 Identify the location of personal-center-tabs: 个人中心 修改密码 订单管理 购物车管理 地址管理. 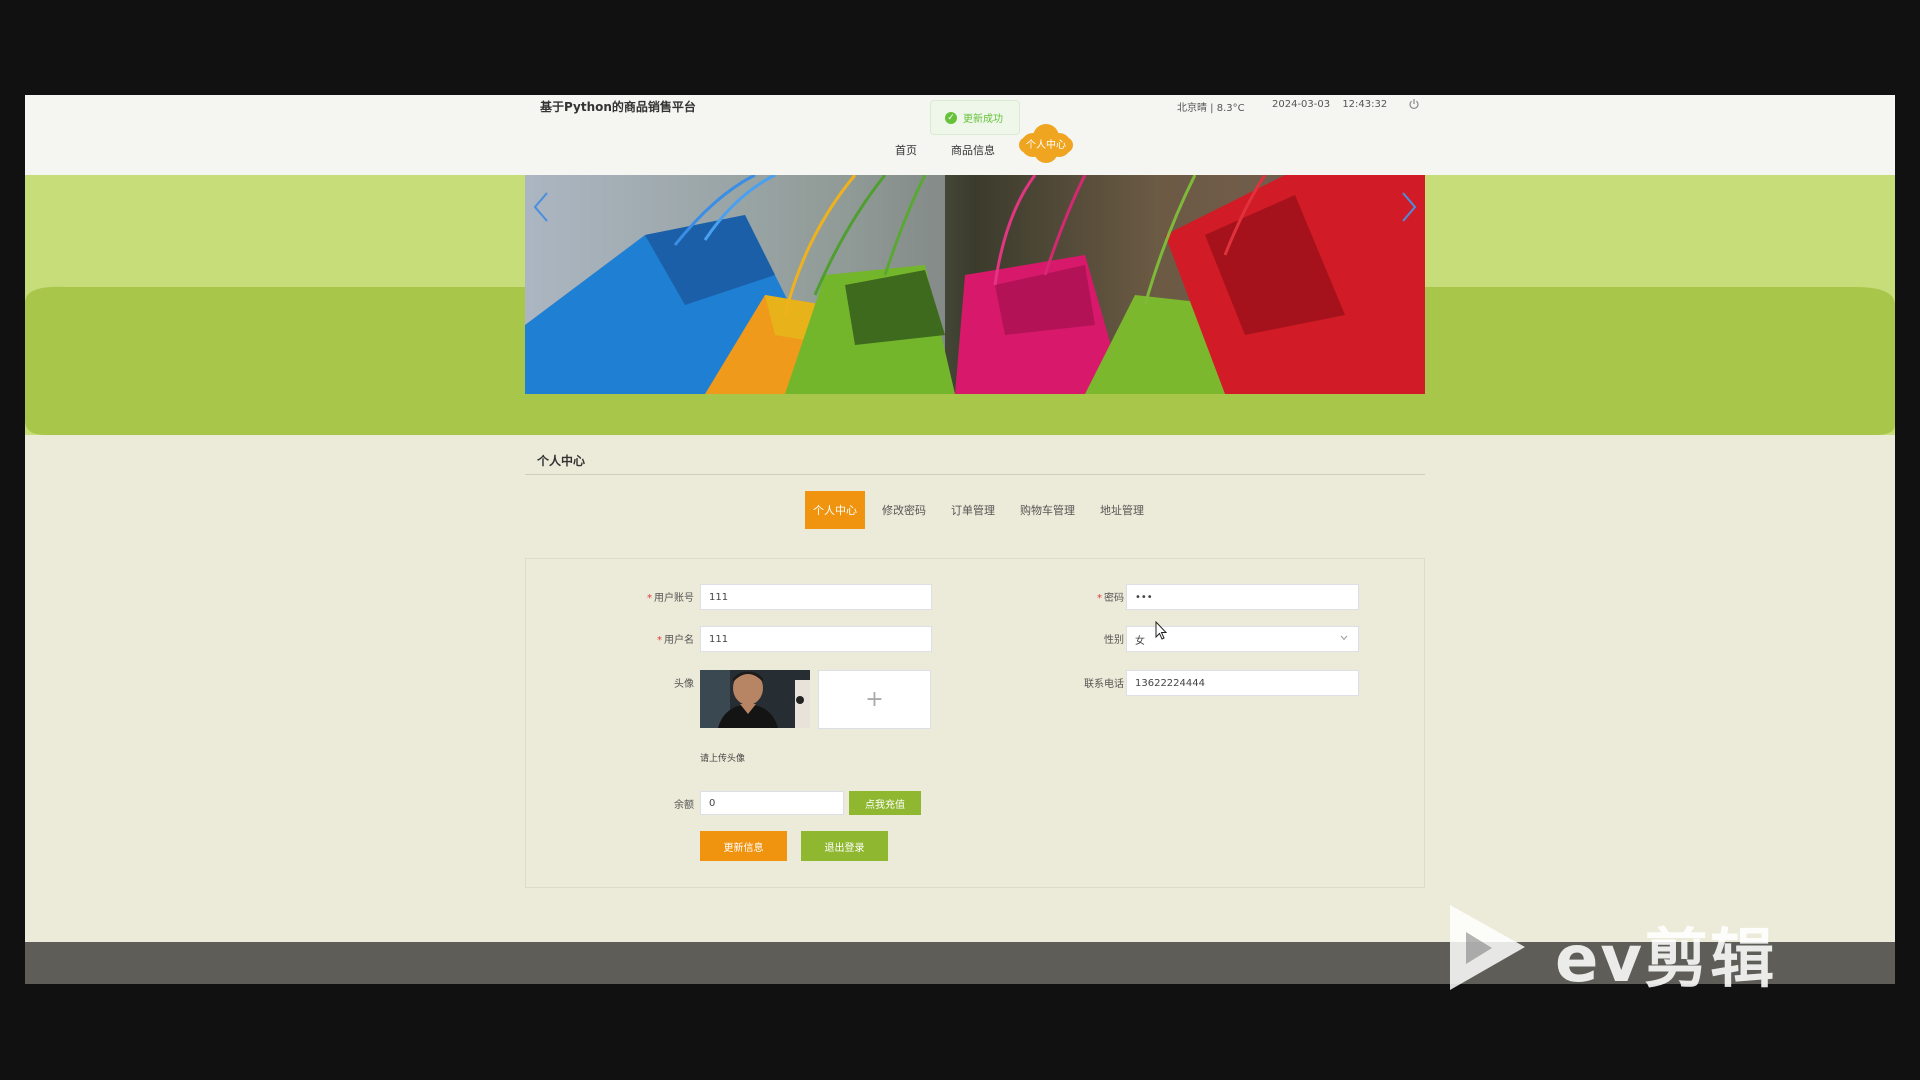
(982, 510).